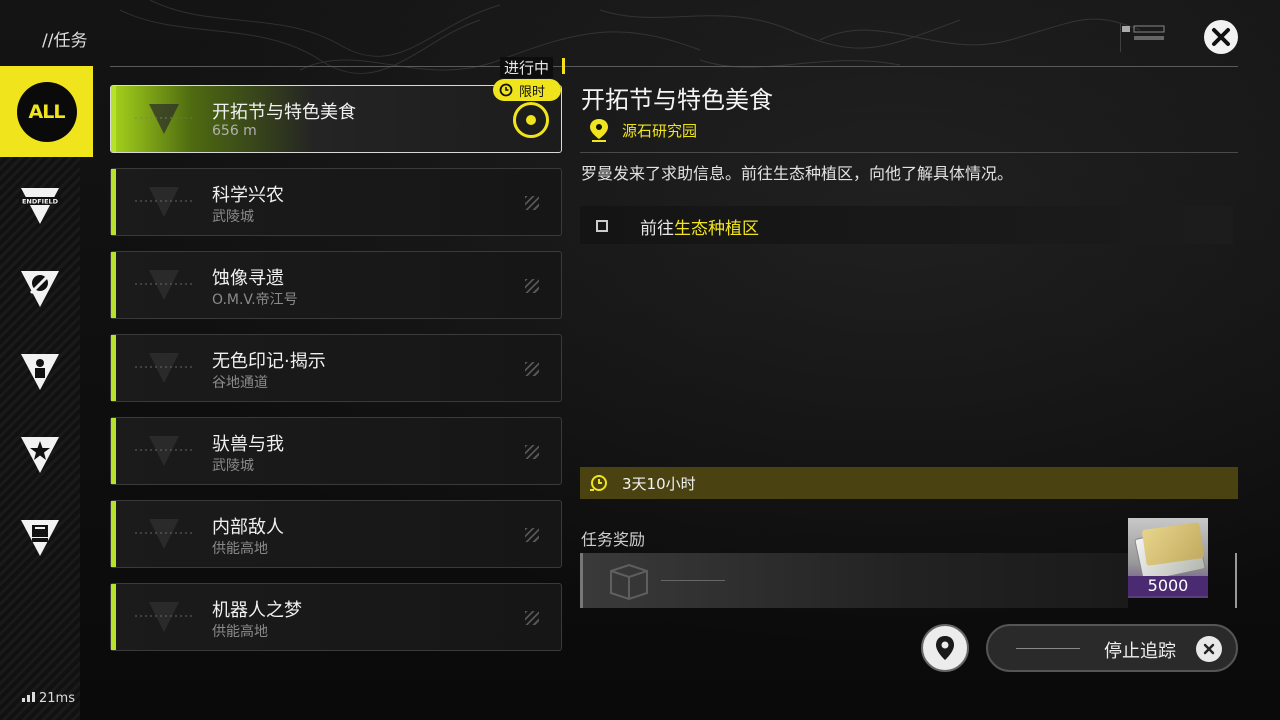 The image size is (1280, 720). I want to click on signal-strength-icon, so click(28, 697).